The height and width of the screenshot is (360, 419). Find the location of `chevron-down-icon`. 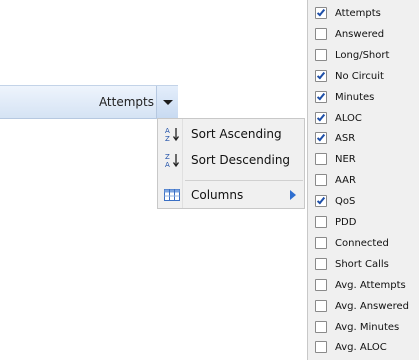

chevron-down-icon is located at coordinates (168, 102).